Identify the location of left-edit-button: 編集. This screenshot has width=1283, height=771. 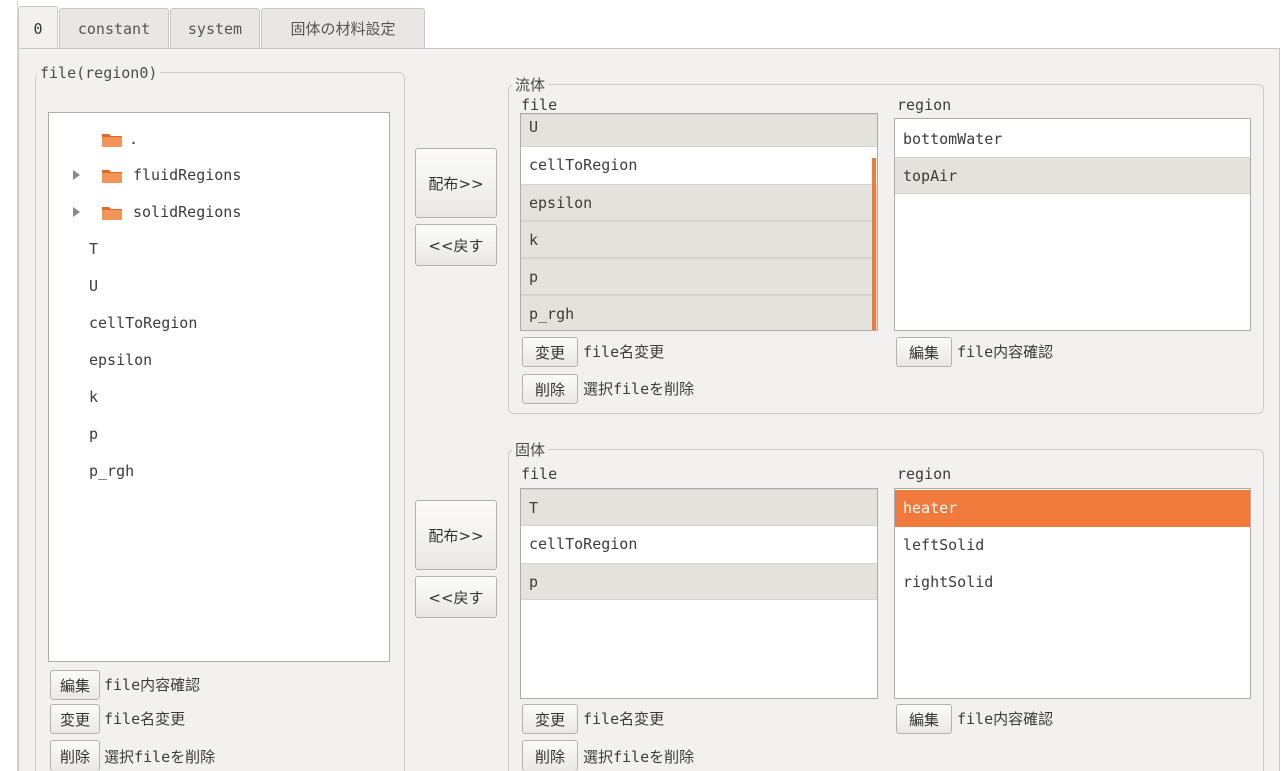
(75, 685).